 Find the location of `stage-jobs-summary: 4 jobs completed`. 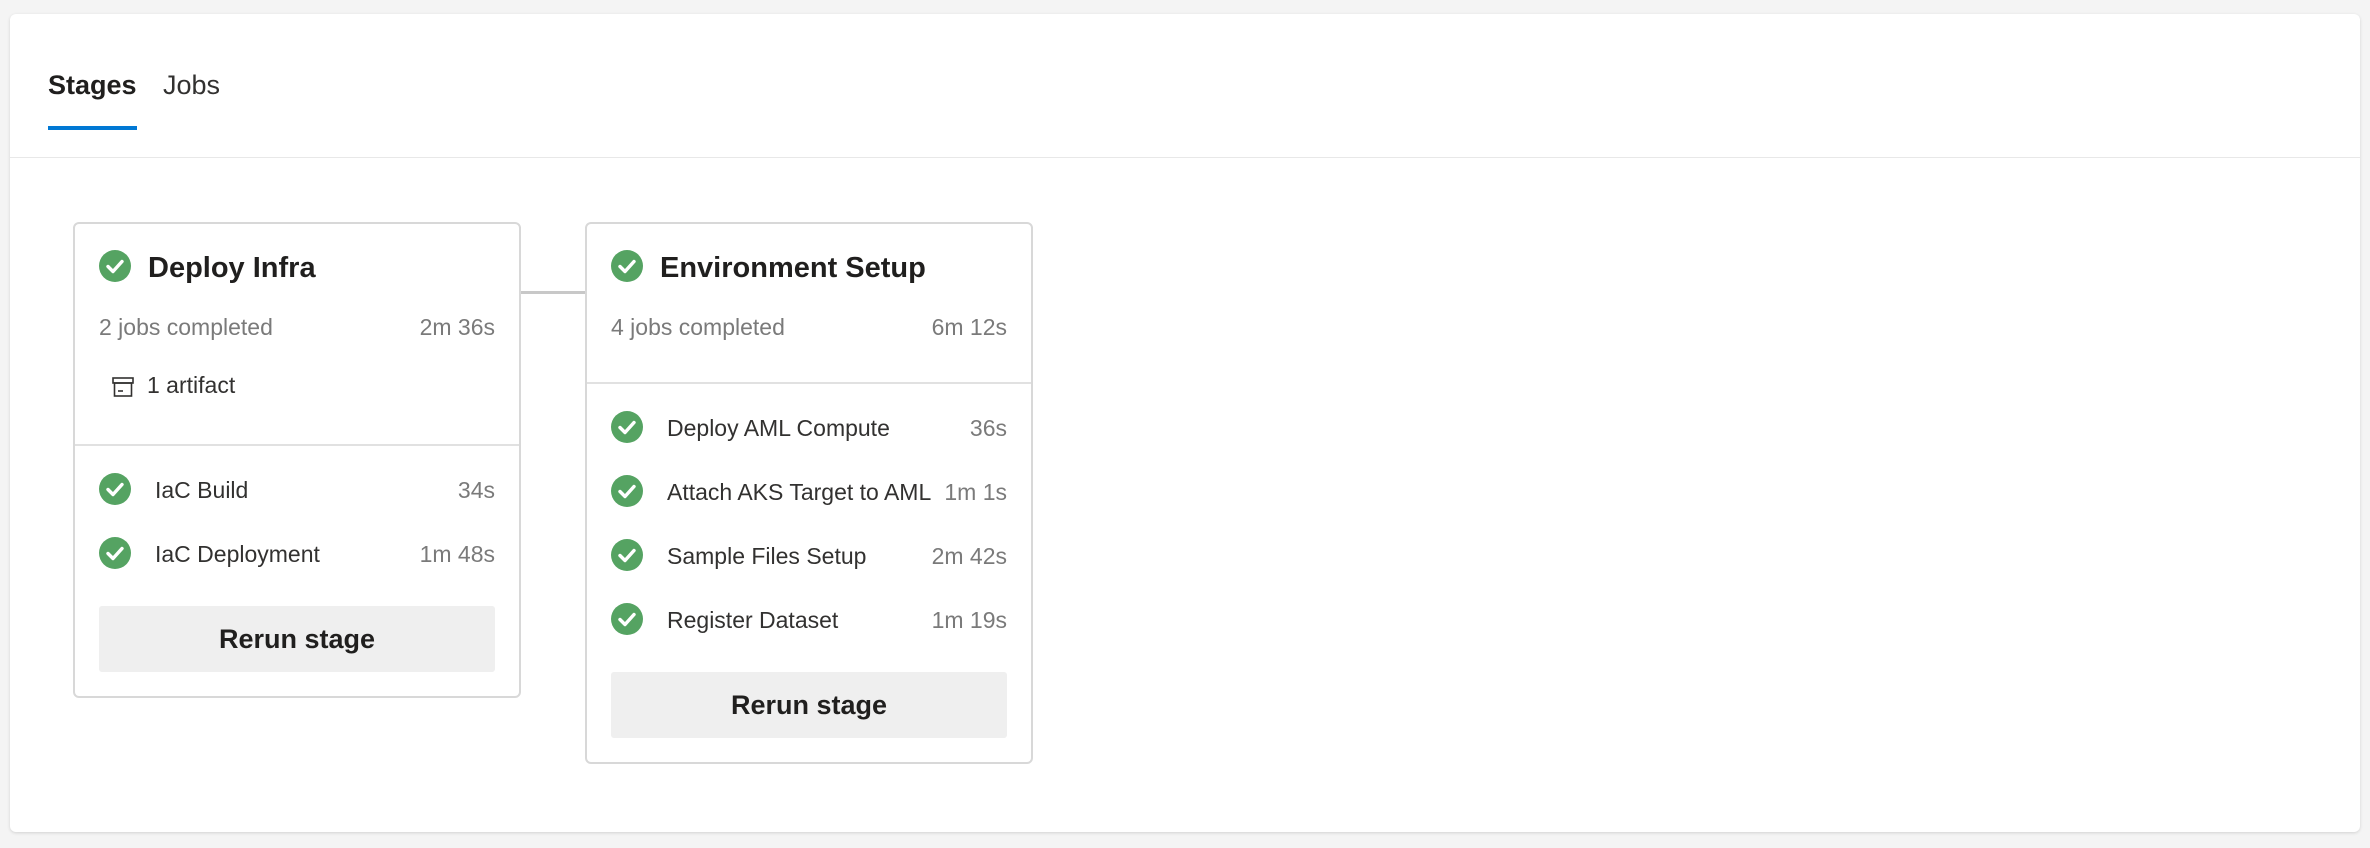

stage-jobs-summary: 4 jobs completed is located at coordinates (698, 327).